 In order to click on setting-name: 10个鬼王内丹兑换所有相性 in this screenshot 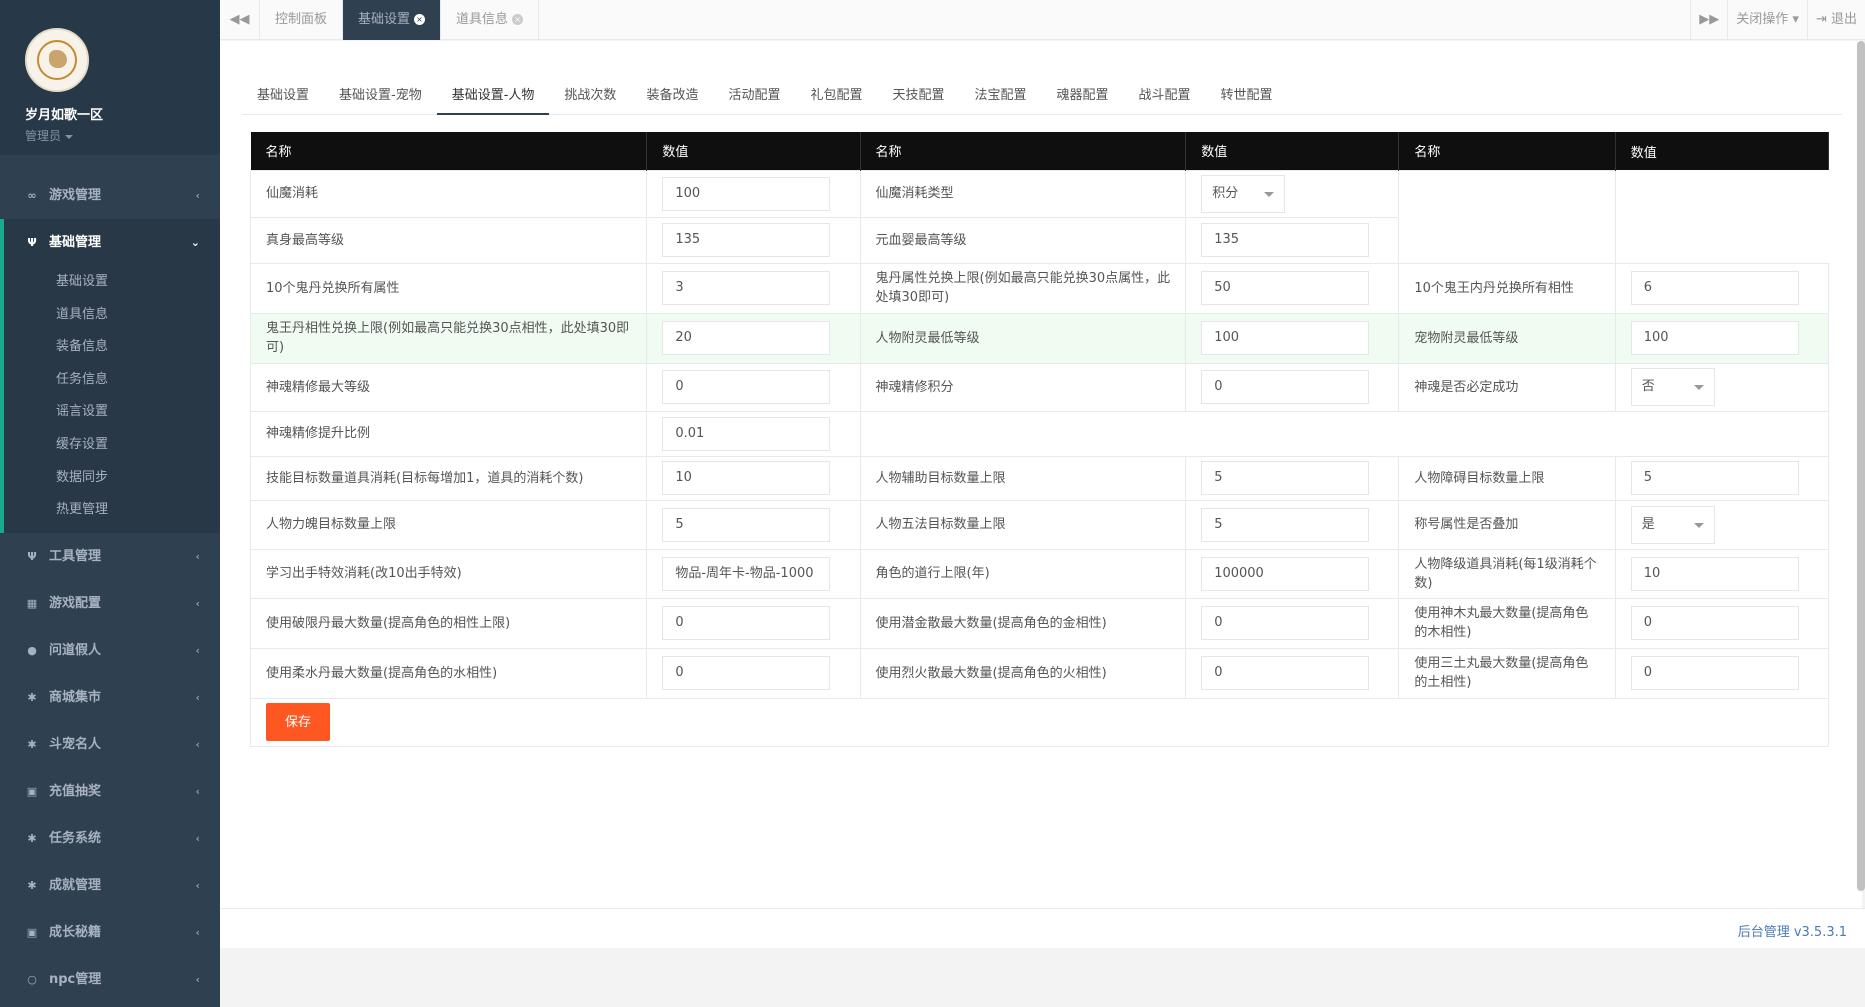, I will do `click(1507, 288)`.